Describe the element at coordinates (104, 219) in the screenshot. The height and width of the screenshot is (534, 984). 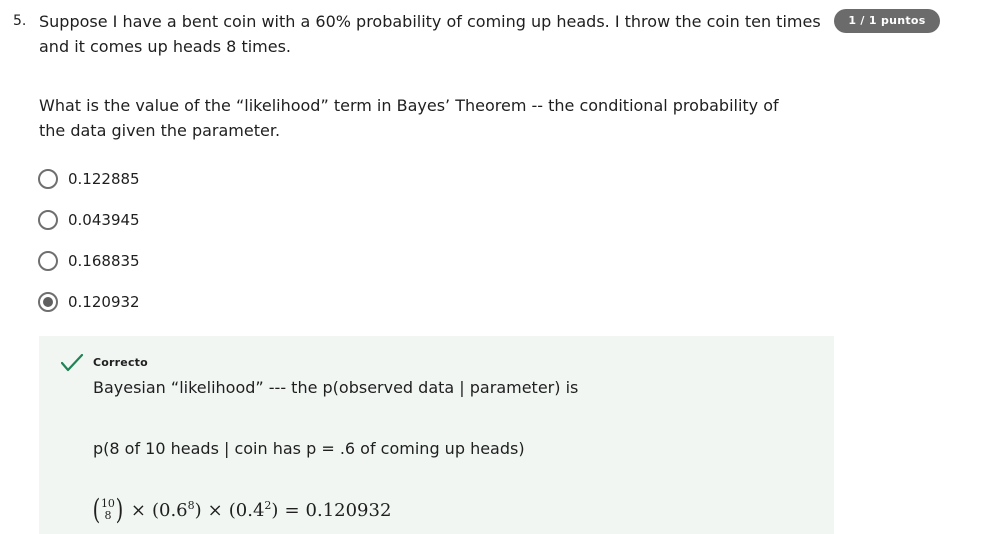
I see `answer-option-label: 0.043945` at that location.